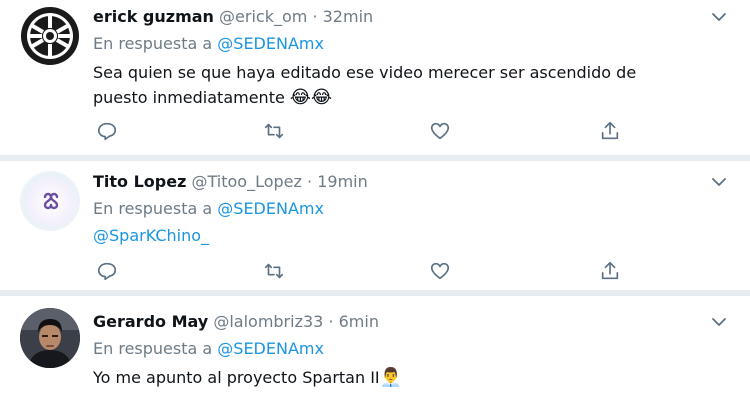  I want to click on display-name: erick guzman, so click(153, 16).